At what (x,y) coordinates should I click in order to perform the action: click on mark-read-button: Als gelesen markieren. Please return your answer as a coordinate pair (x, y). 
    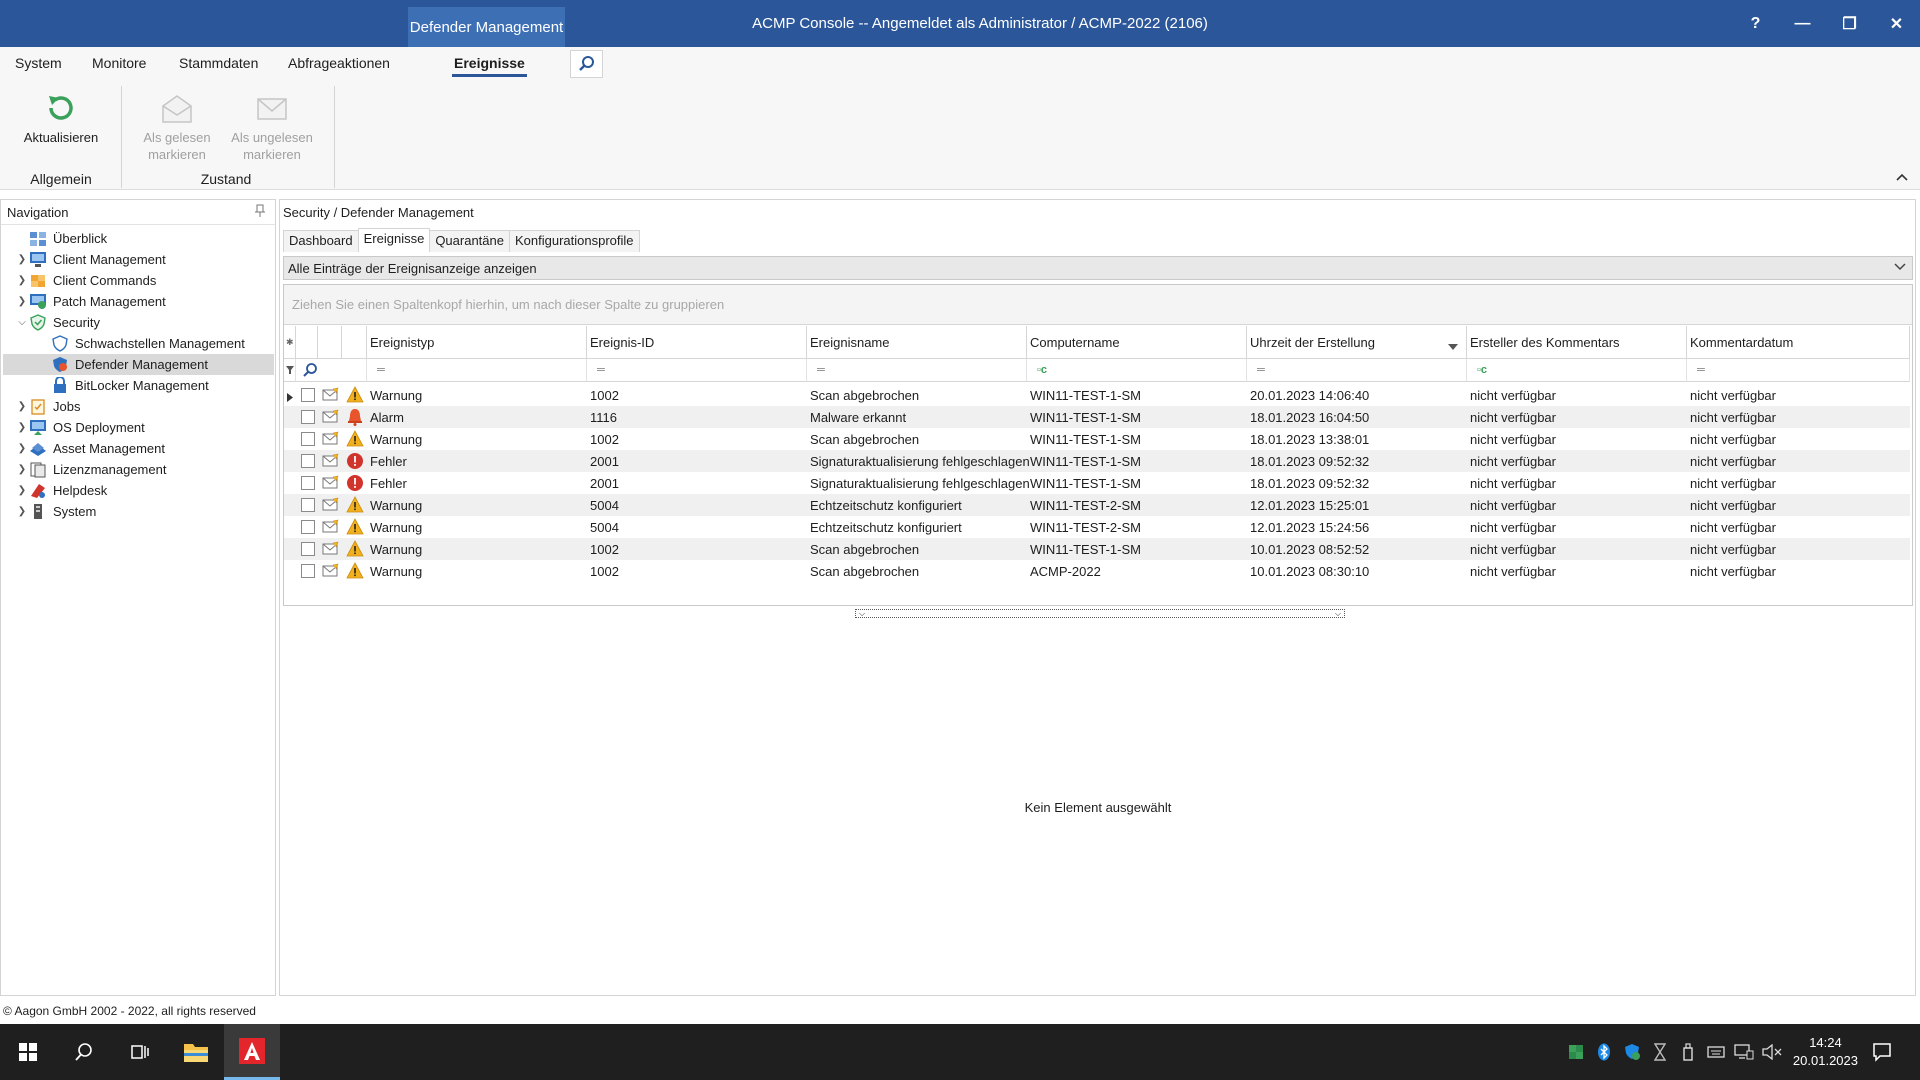
    Looking at the image, I should click on (177, 126).